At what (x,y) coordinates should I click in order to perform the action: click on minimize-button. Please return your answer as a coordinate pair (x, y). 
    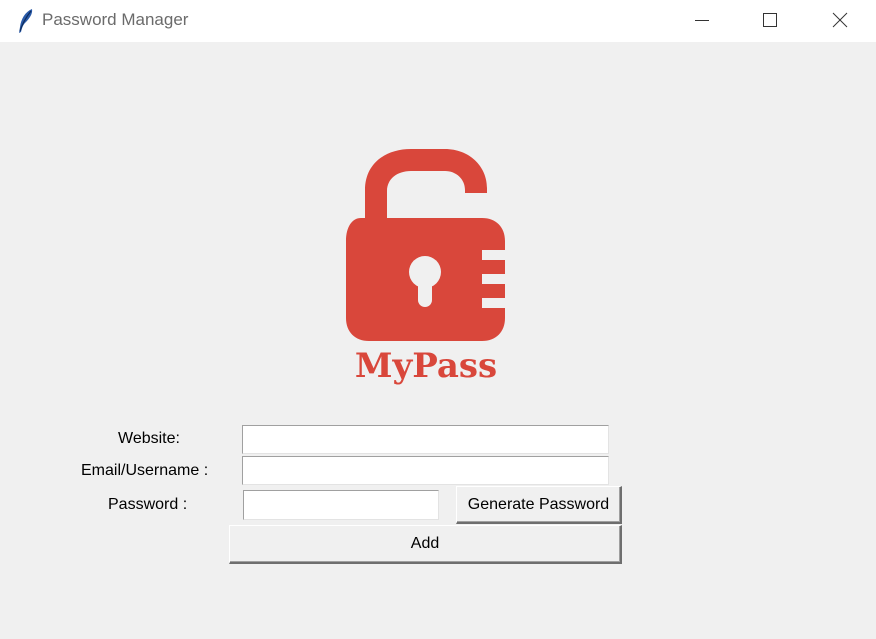
    Looking at the image, I should click on (702, 20).